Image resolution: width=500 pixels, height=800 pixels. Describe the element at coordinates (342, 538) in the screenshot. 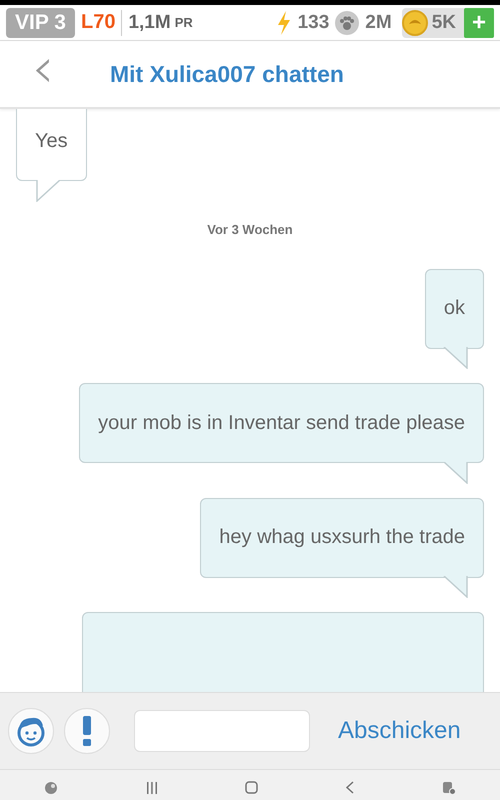

I see `message-bubble: hey whag usxsurh the trade` at that location.